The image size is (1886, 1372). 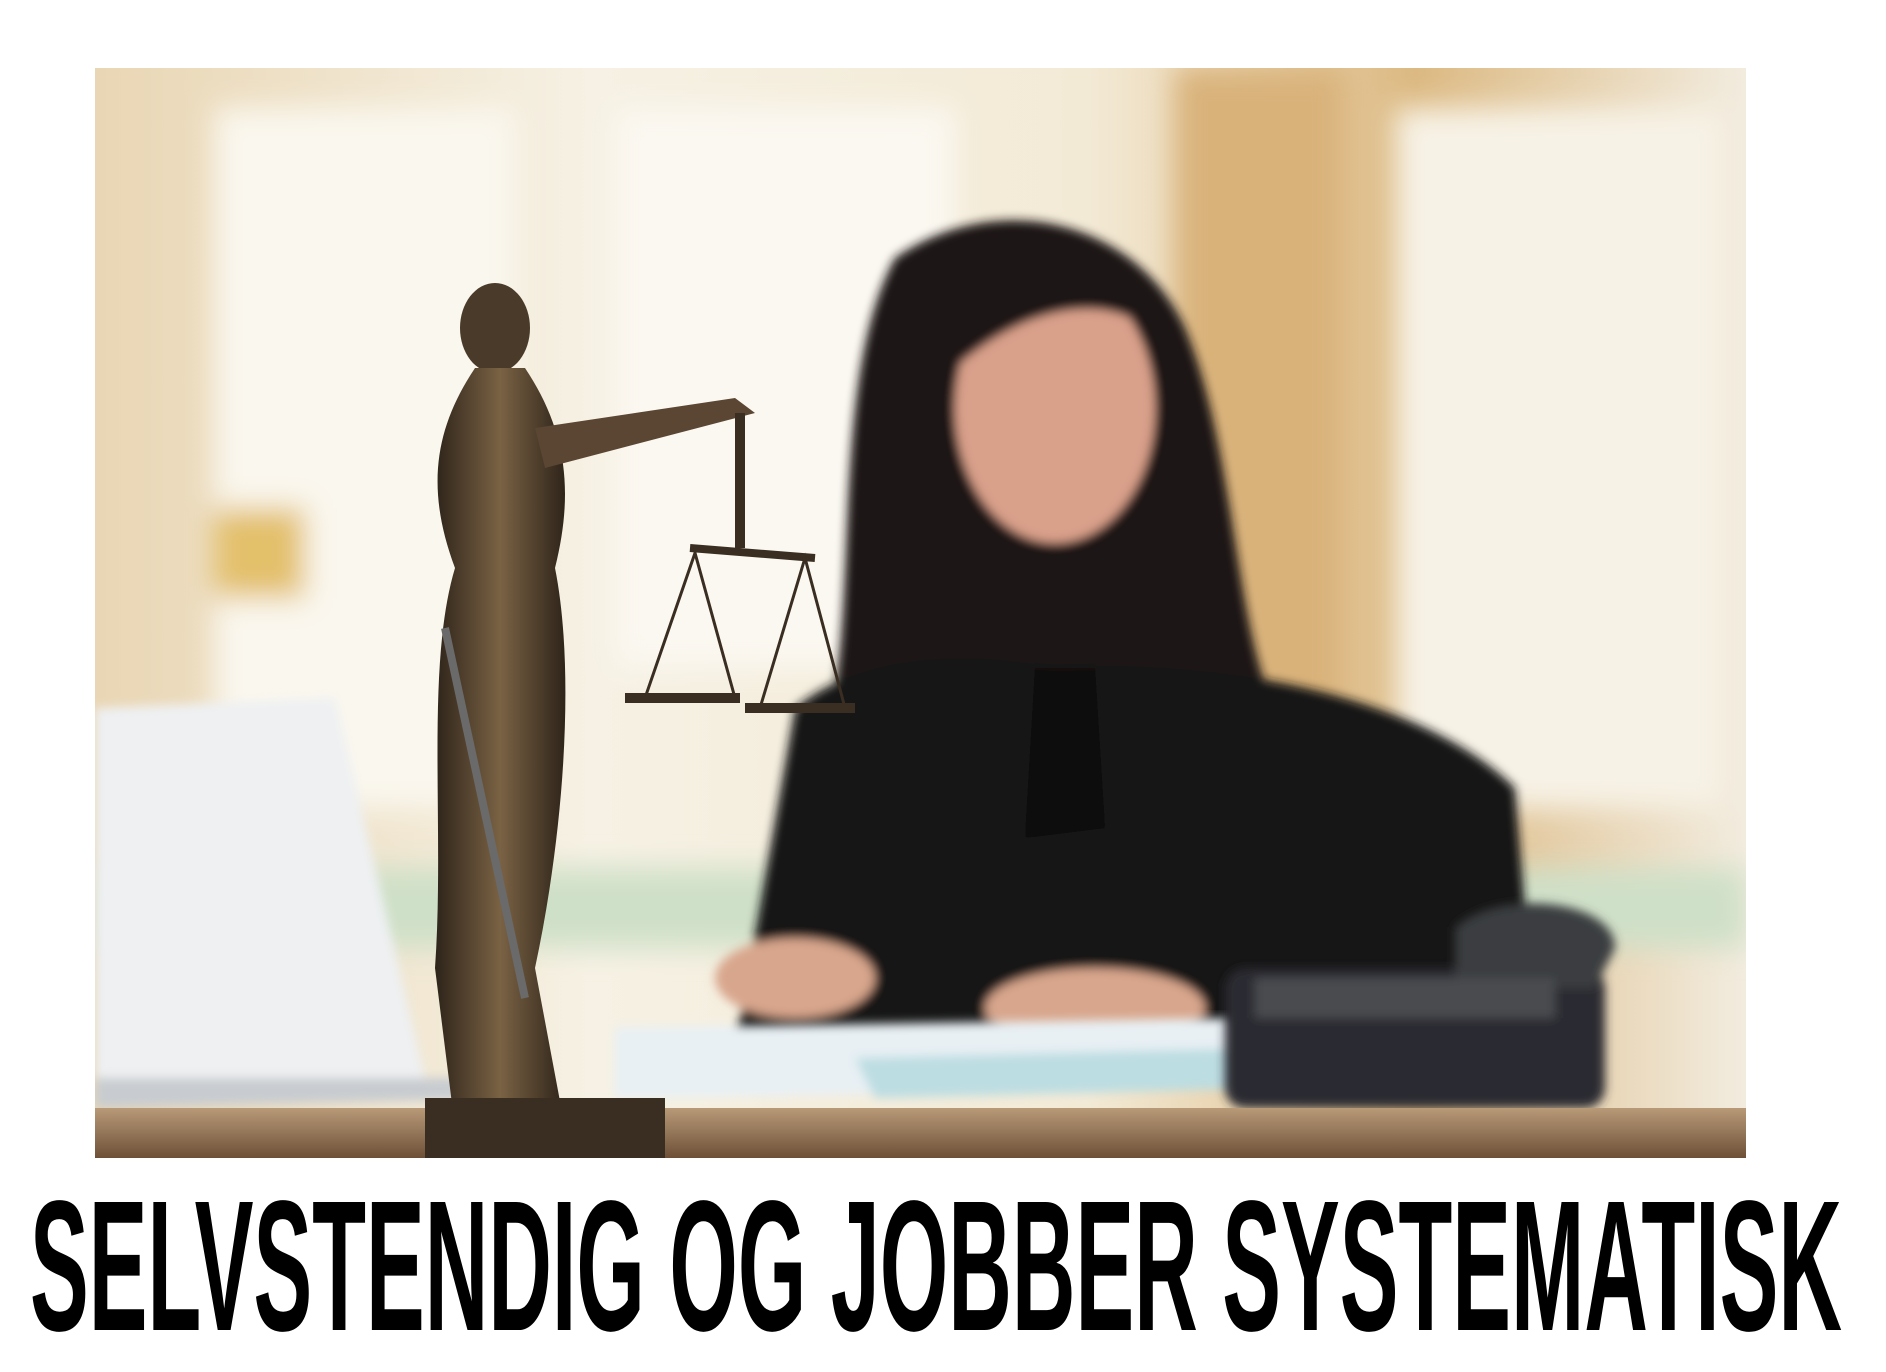 I want to click on desk, so click(x=920, y=1133).